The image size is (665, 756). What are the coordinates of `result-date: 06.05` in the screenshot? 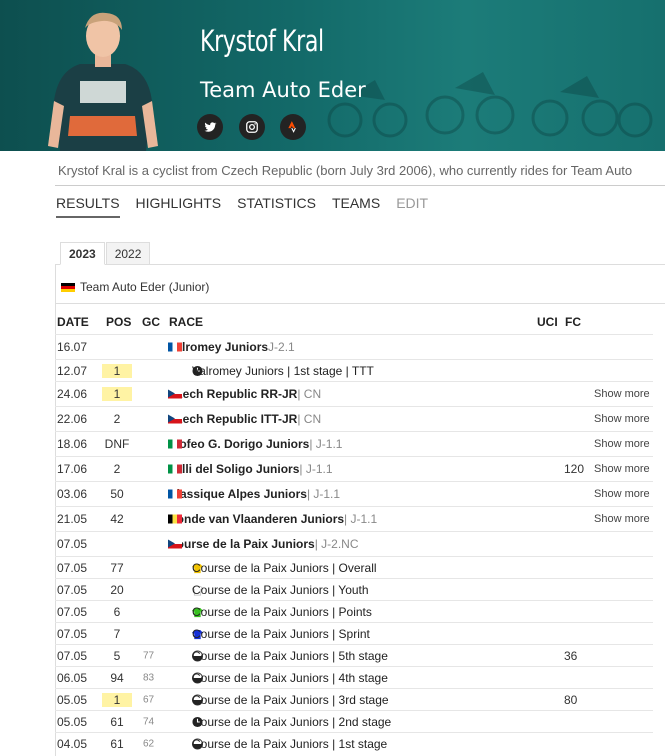 It's located at (72, 677).